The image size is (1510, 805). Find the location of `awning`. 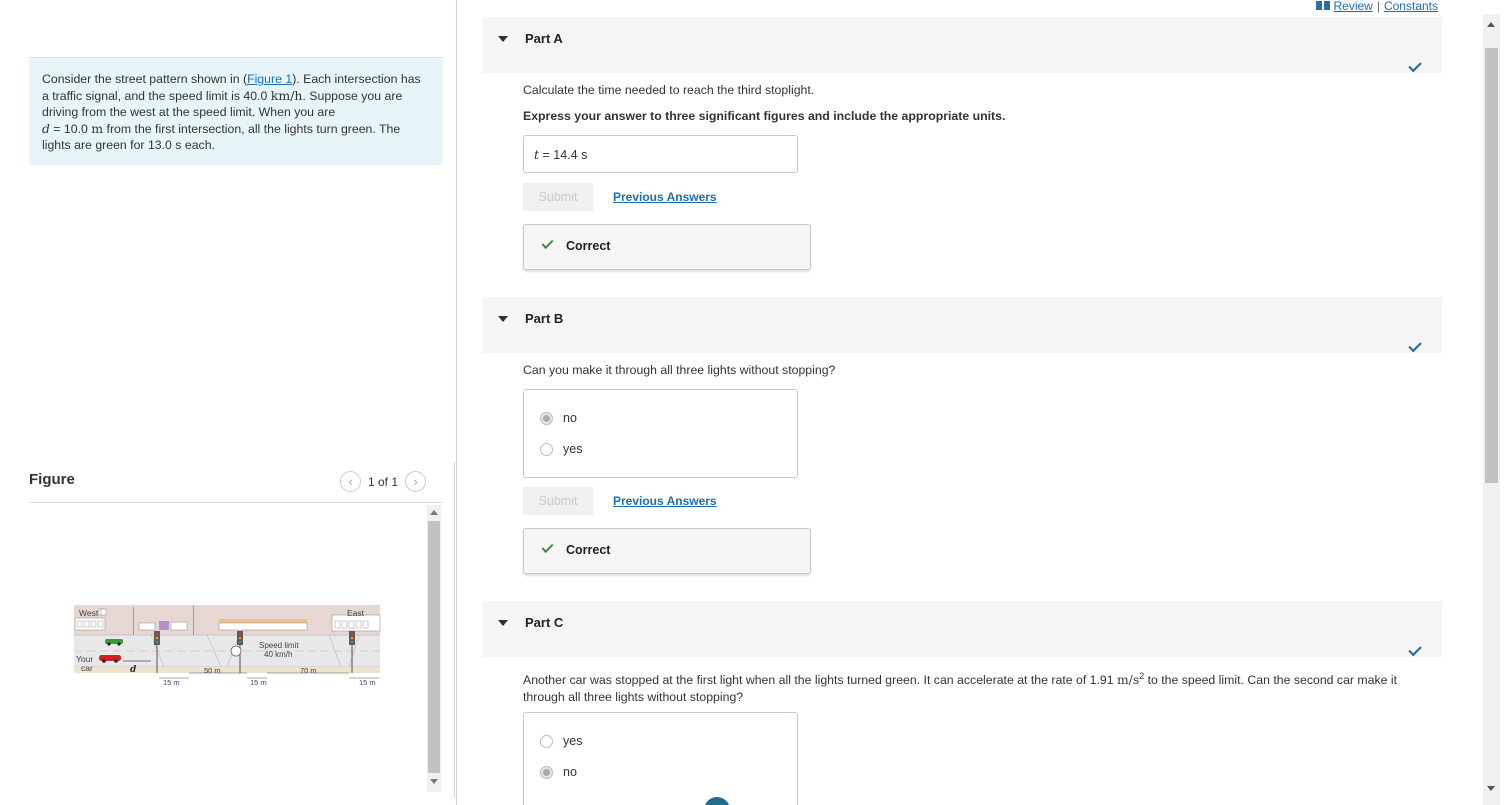

awning is located at coordinates (263, 621).